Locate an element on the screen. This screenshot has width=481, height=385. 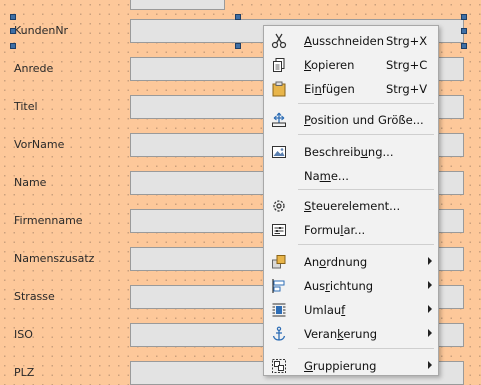
label-name: Name is located at coordinates (30, 182).